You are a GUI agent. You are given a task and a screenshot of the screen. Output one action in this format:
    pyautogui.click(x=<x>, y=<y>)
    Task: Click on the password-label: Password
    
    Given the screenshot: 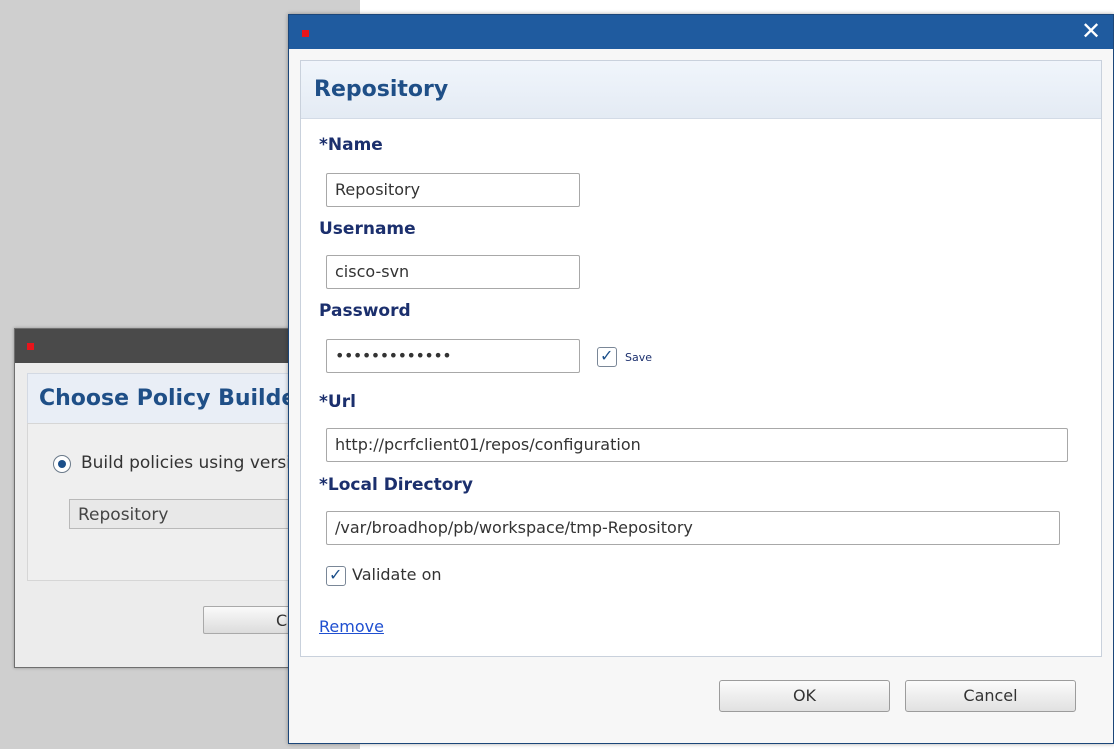 What is the action you would take?
    pyautogui.click(x=365, y=311)
    